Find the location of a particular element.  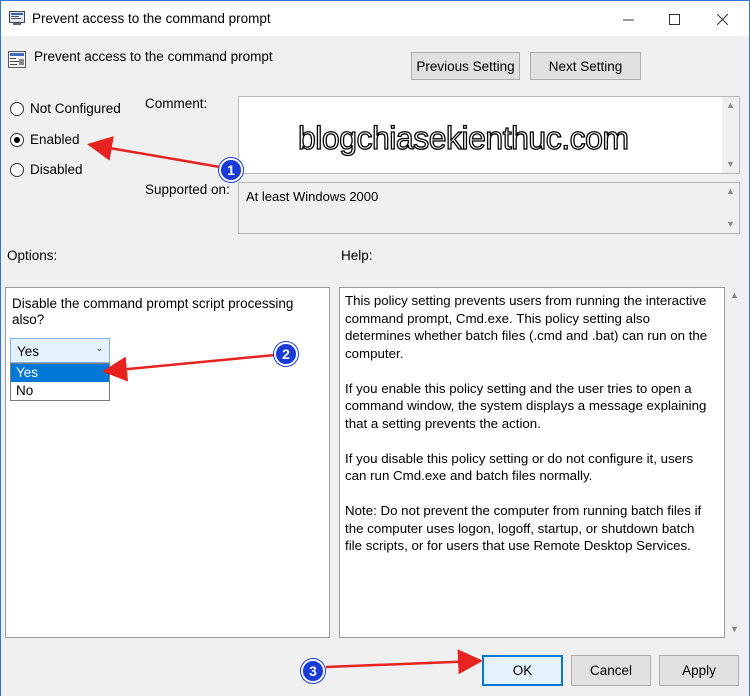

radio-label: Enabled is located at coordinates (55, 139).